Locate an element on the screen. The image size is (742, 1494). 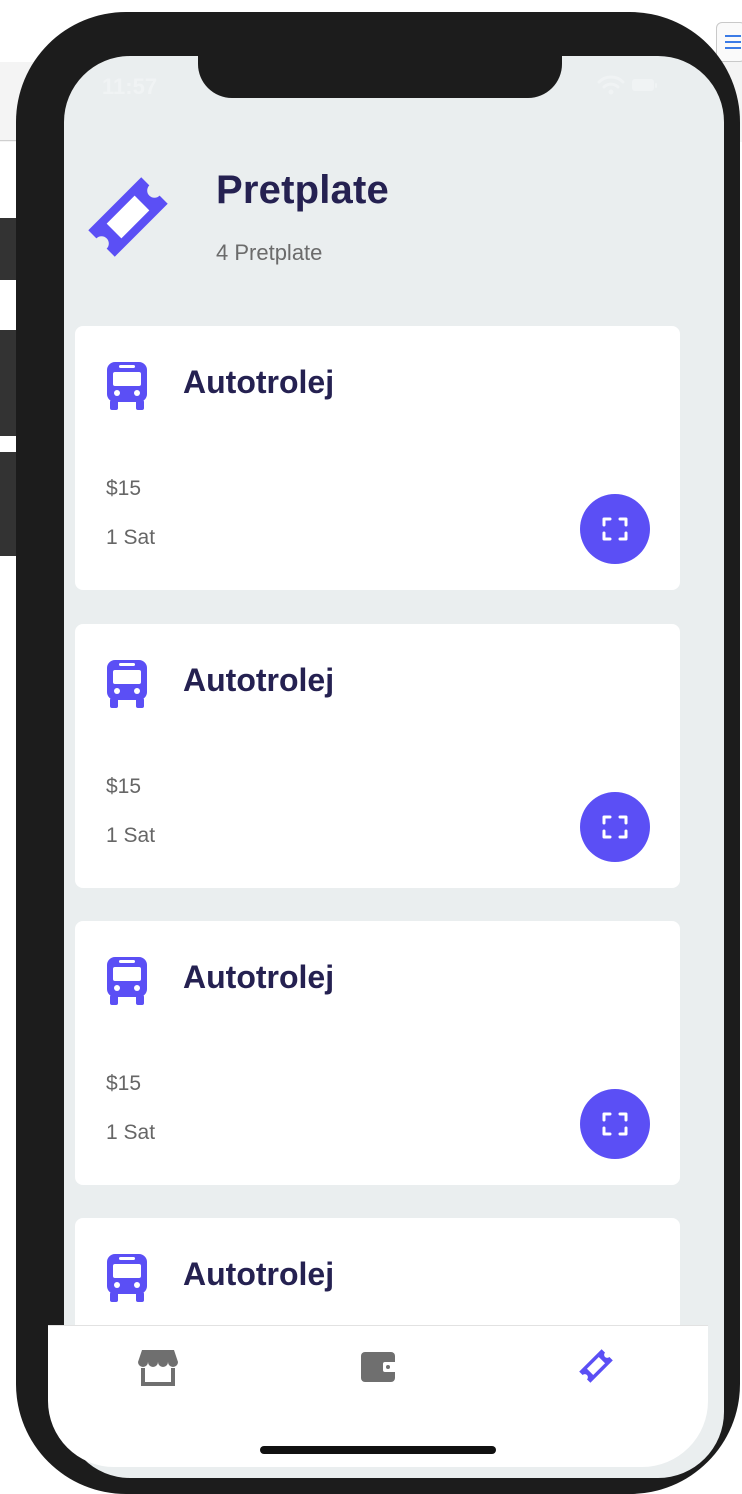
tab-tickets is located at coordinates (596, 1366).